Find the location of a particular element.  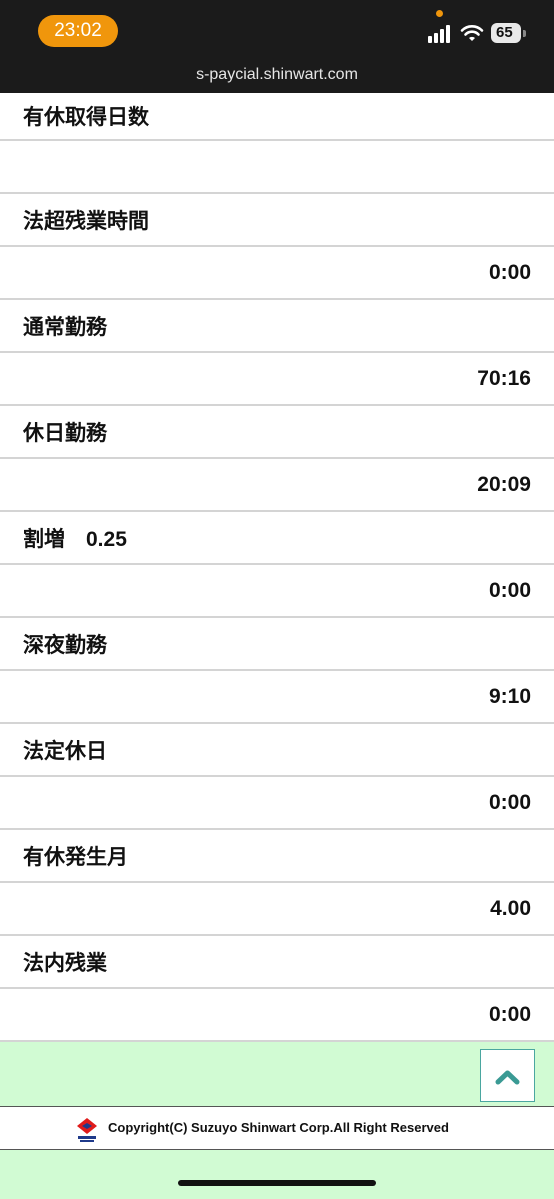

list-item-label: 深夜勤務 is located at coordinates (277, 644).